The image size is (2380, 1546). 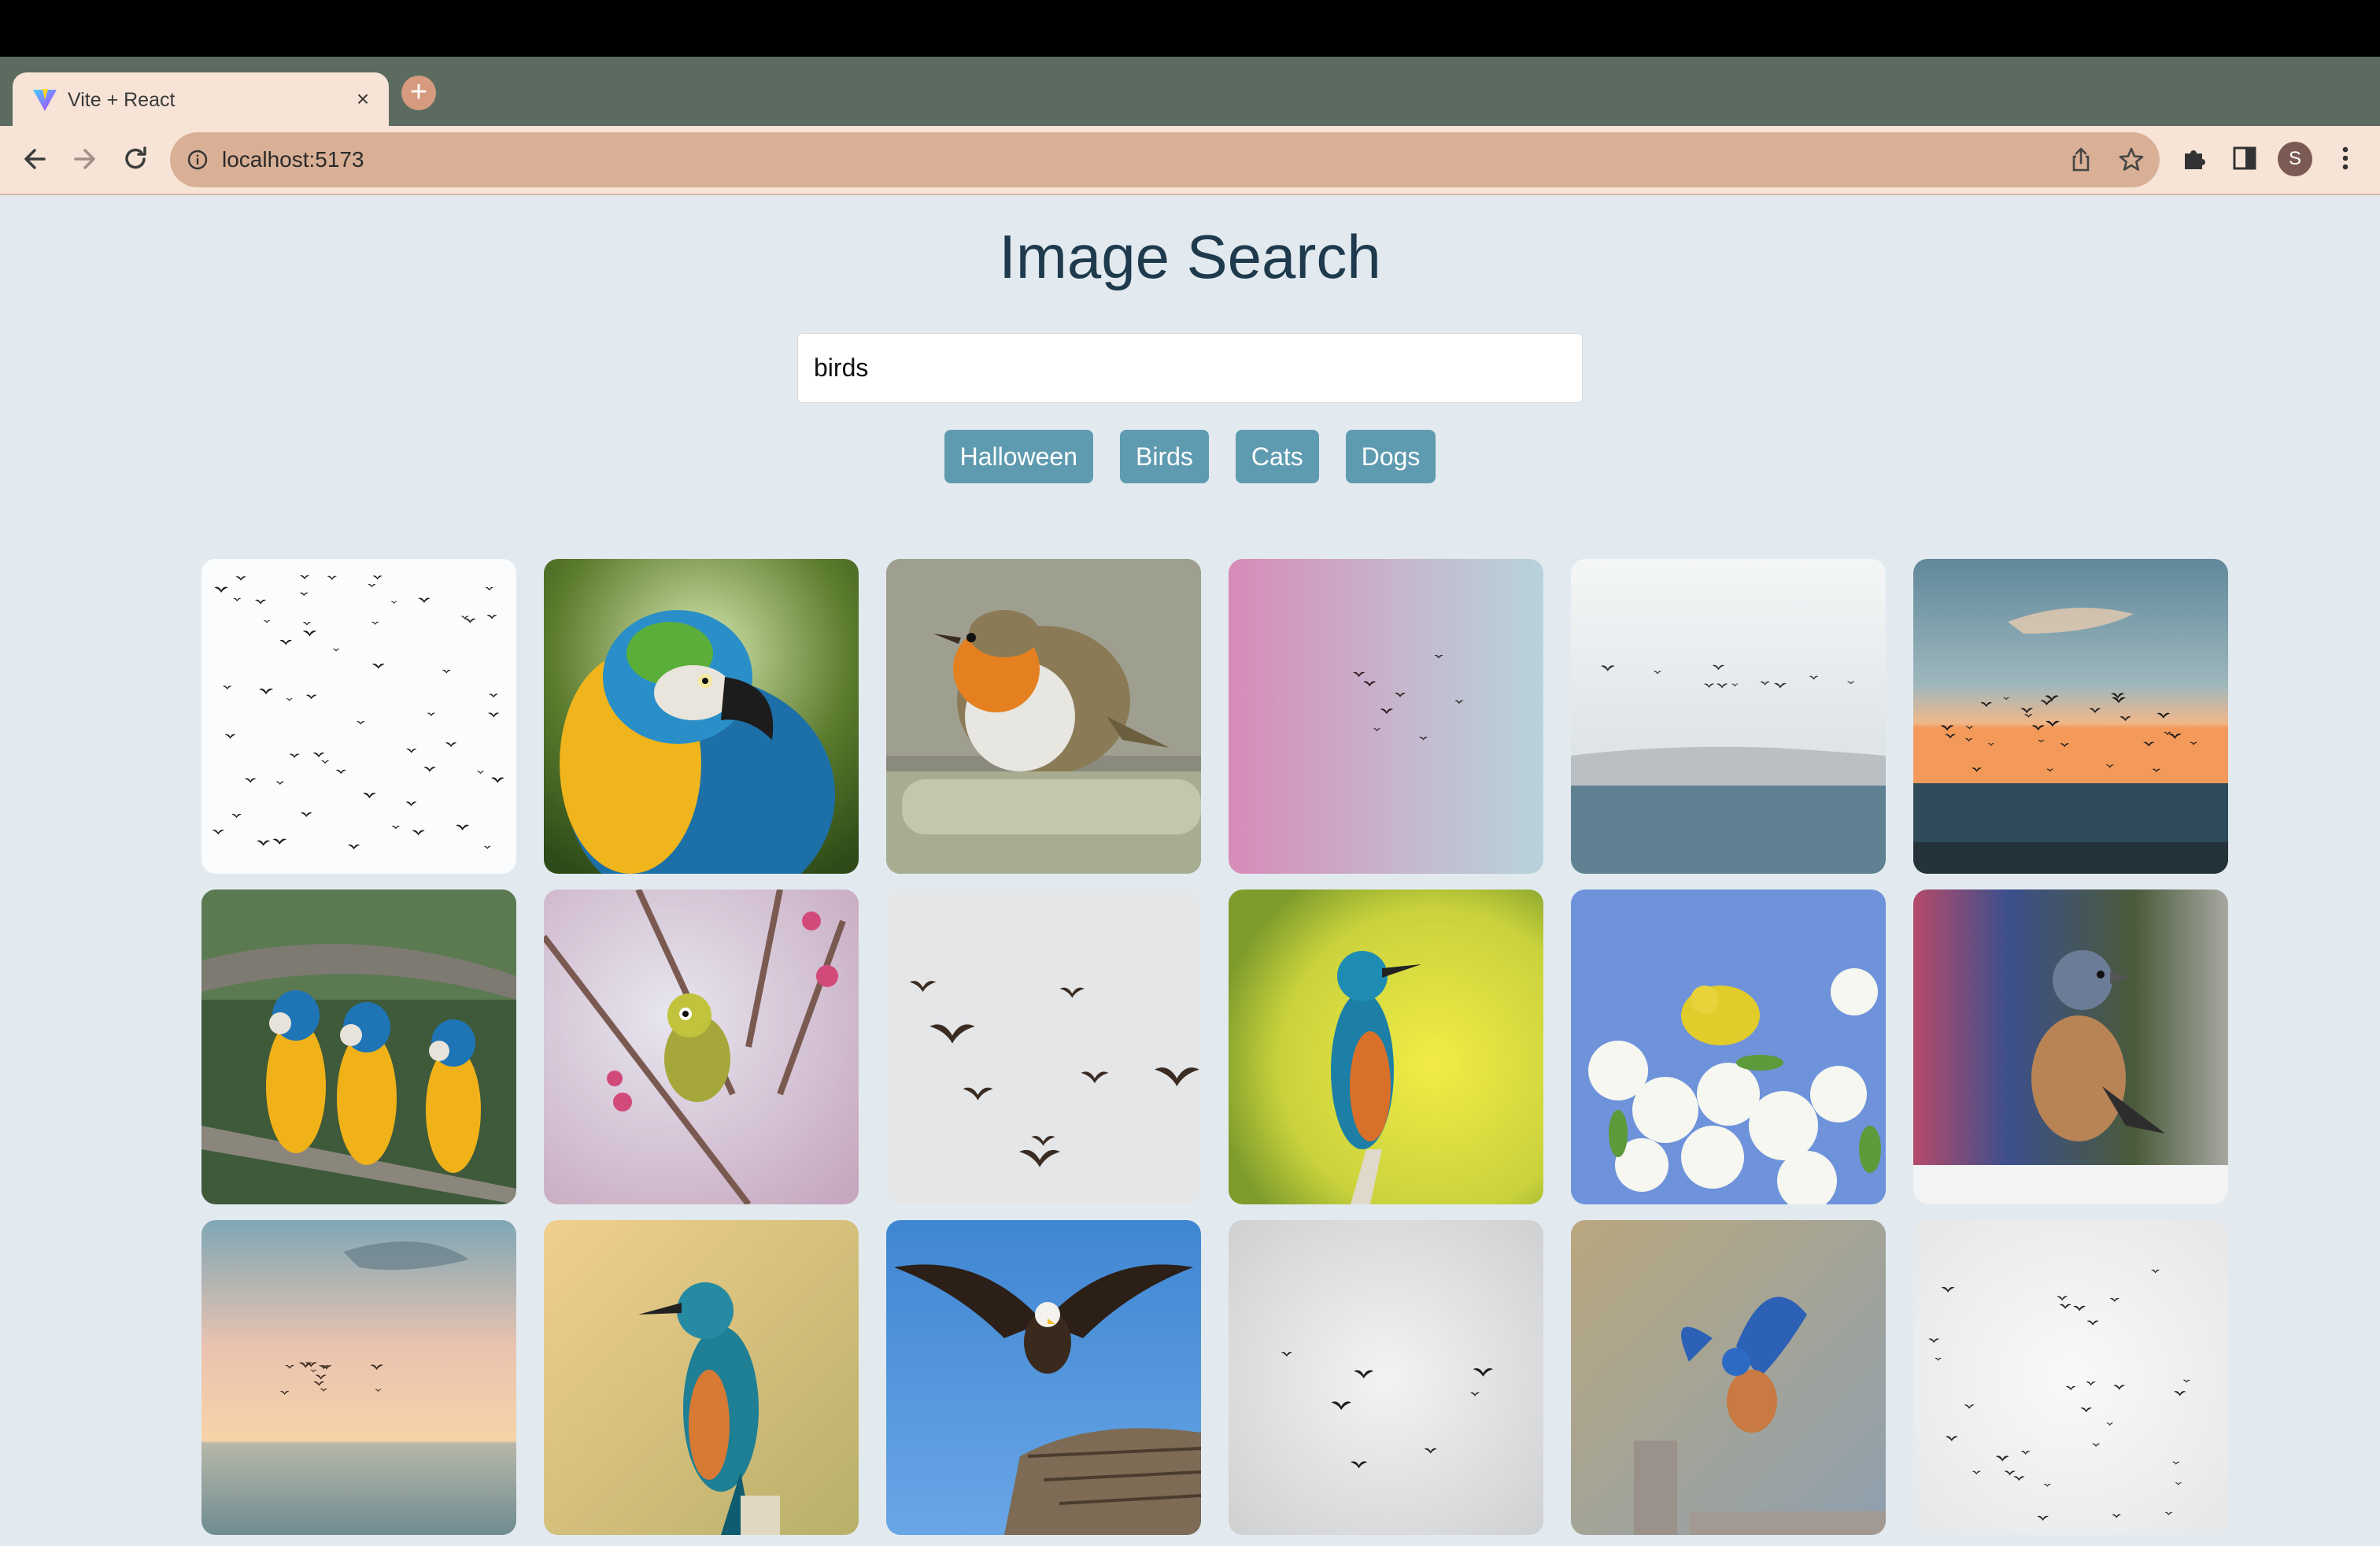 I want to click on search-input, so click(x=1190, y=368).